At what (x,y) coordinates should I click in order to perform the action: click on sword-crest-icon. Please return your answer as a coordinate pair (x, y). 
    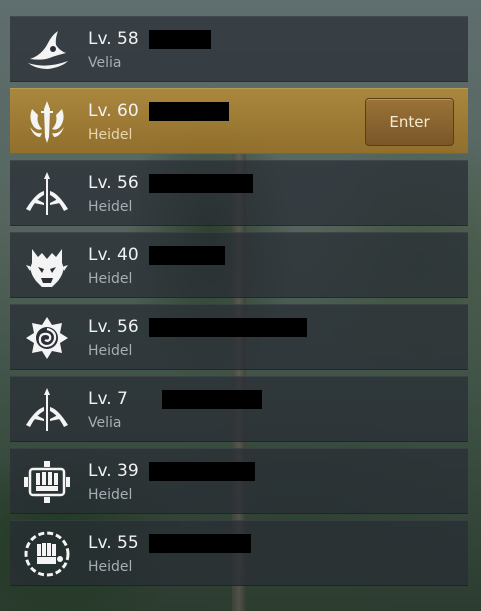
    Looking at the image, I should click on (47, 122).